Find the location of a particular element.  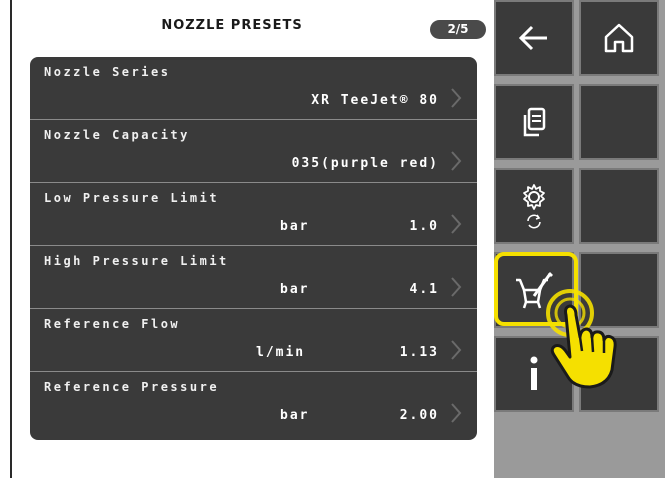

back-arrow-icon is located at coordinates (532, 38).